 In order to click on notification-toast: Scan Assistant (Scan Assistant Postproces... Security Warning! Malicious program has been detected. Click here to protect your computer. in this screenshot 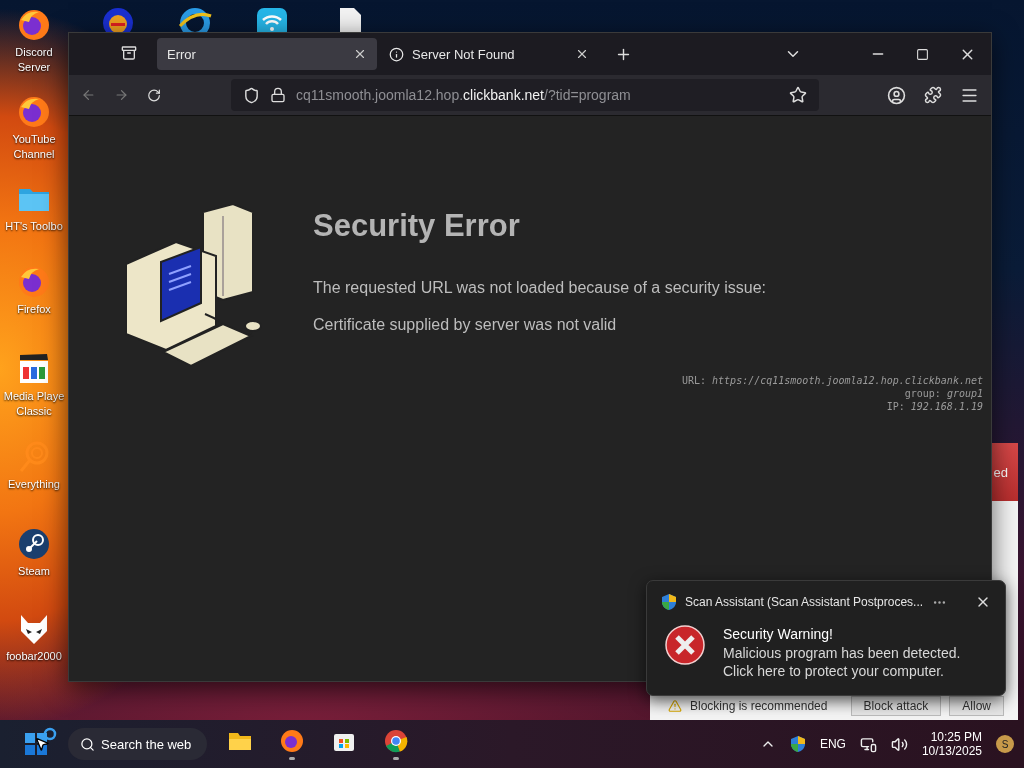, I will do `click(826, 638)`.